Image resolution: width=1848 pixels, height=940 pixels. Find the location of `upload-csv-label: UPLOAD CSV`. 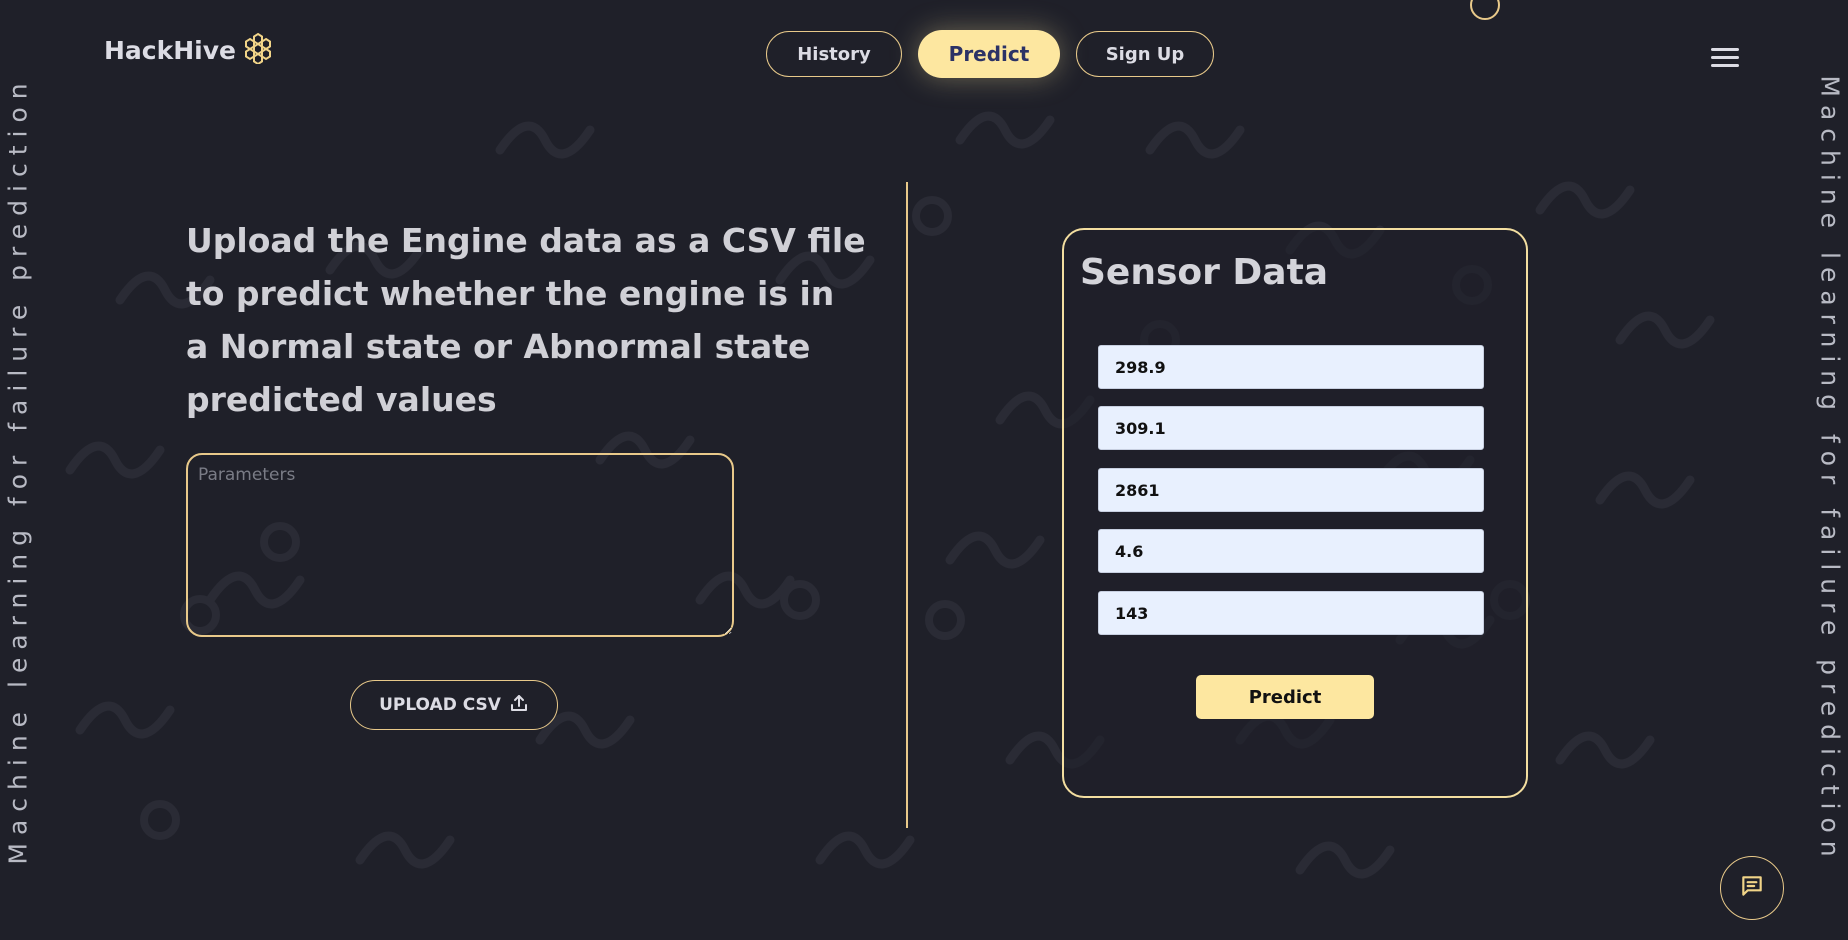

upload-csv-label: UPLOAD CSV is located at coordinates (440, 705).